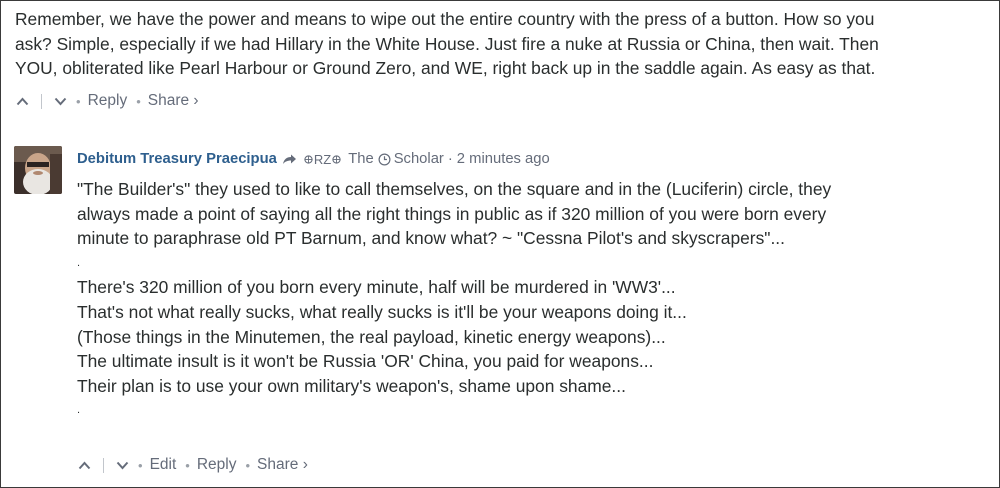 The image size is (1000, 488). What do you see at coordinates (289, 159) in the screenshot?
I see `share-arrow-icon` at bounding box center [289, 159].